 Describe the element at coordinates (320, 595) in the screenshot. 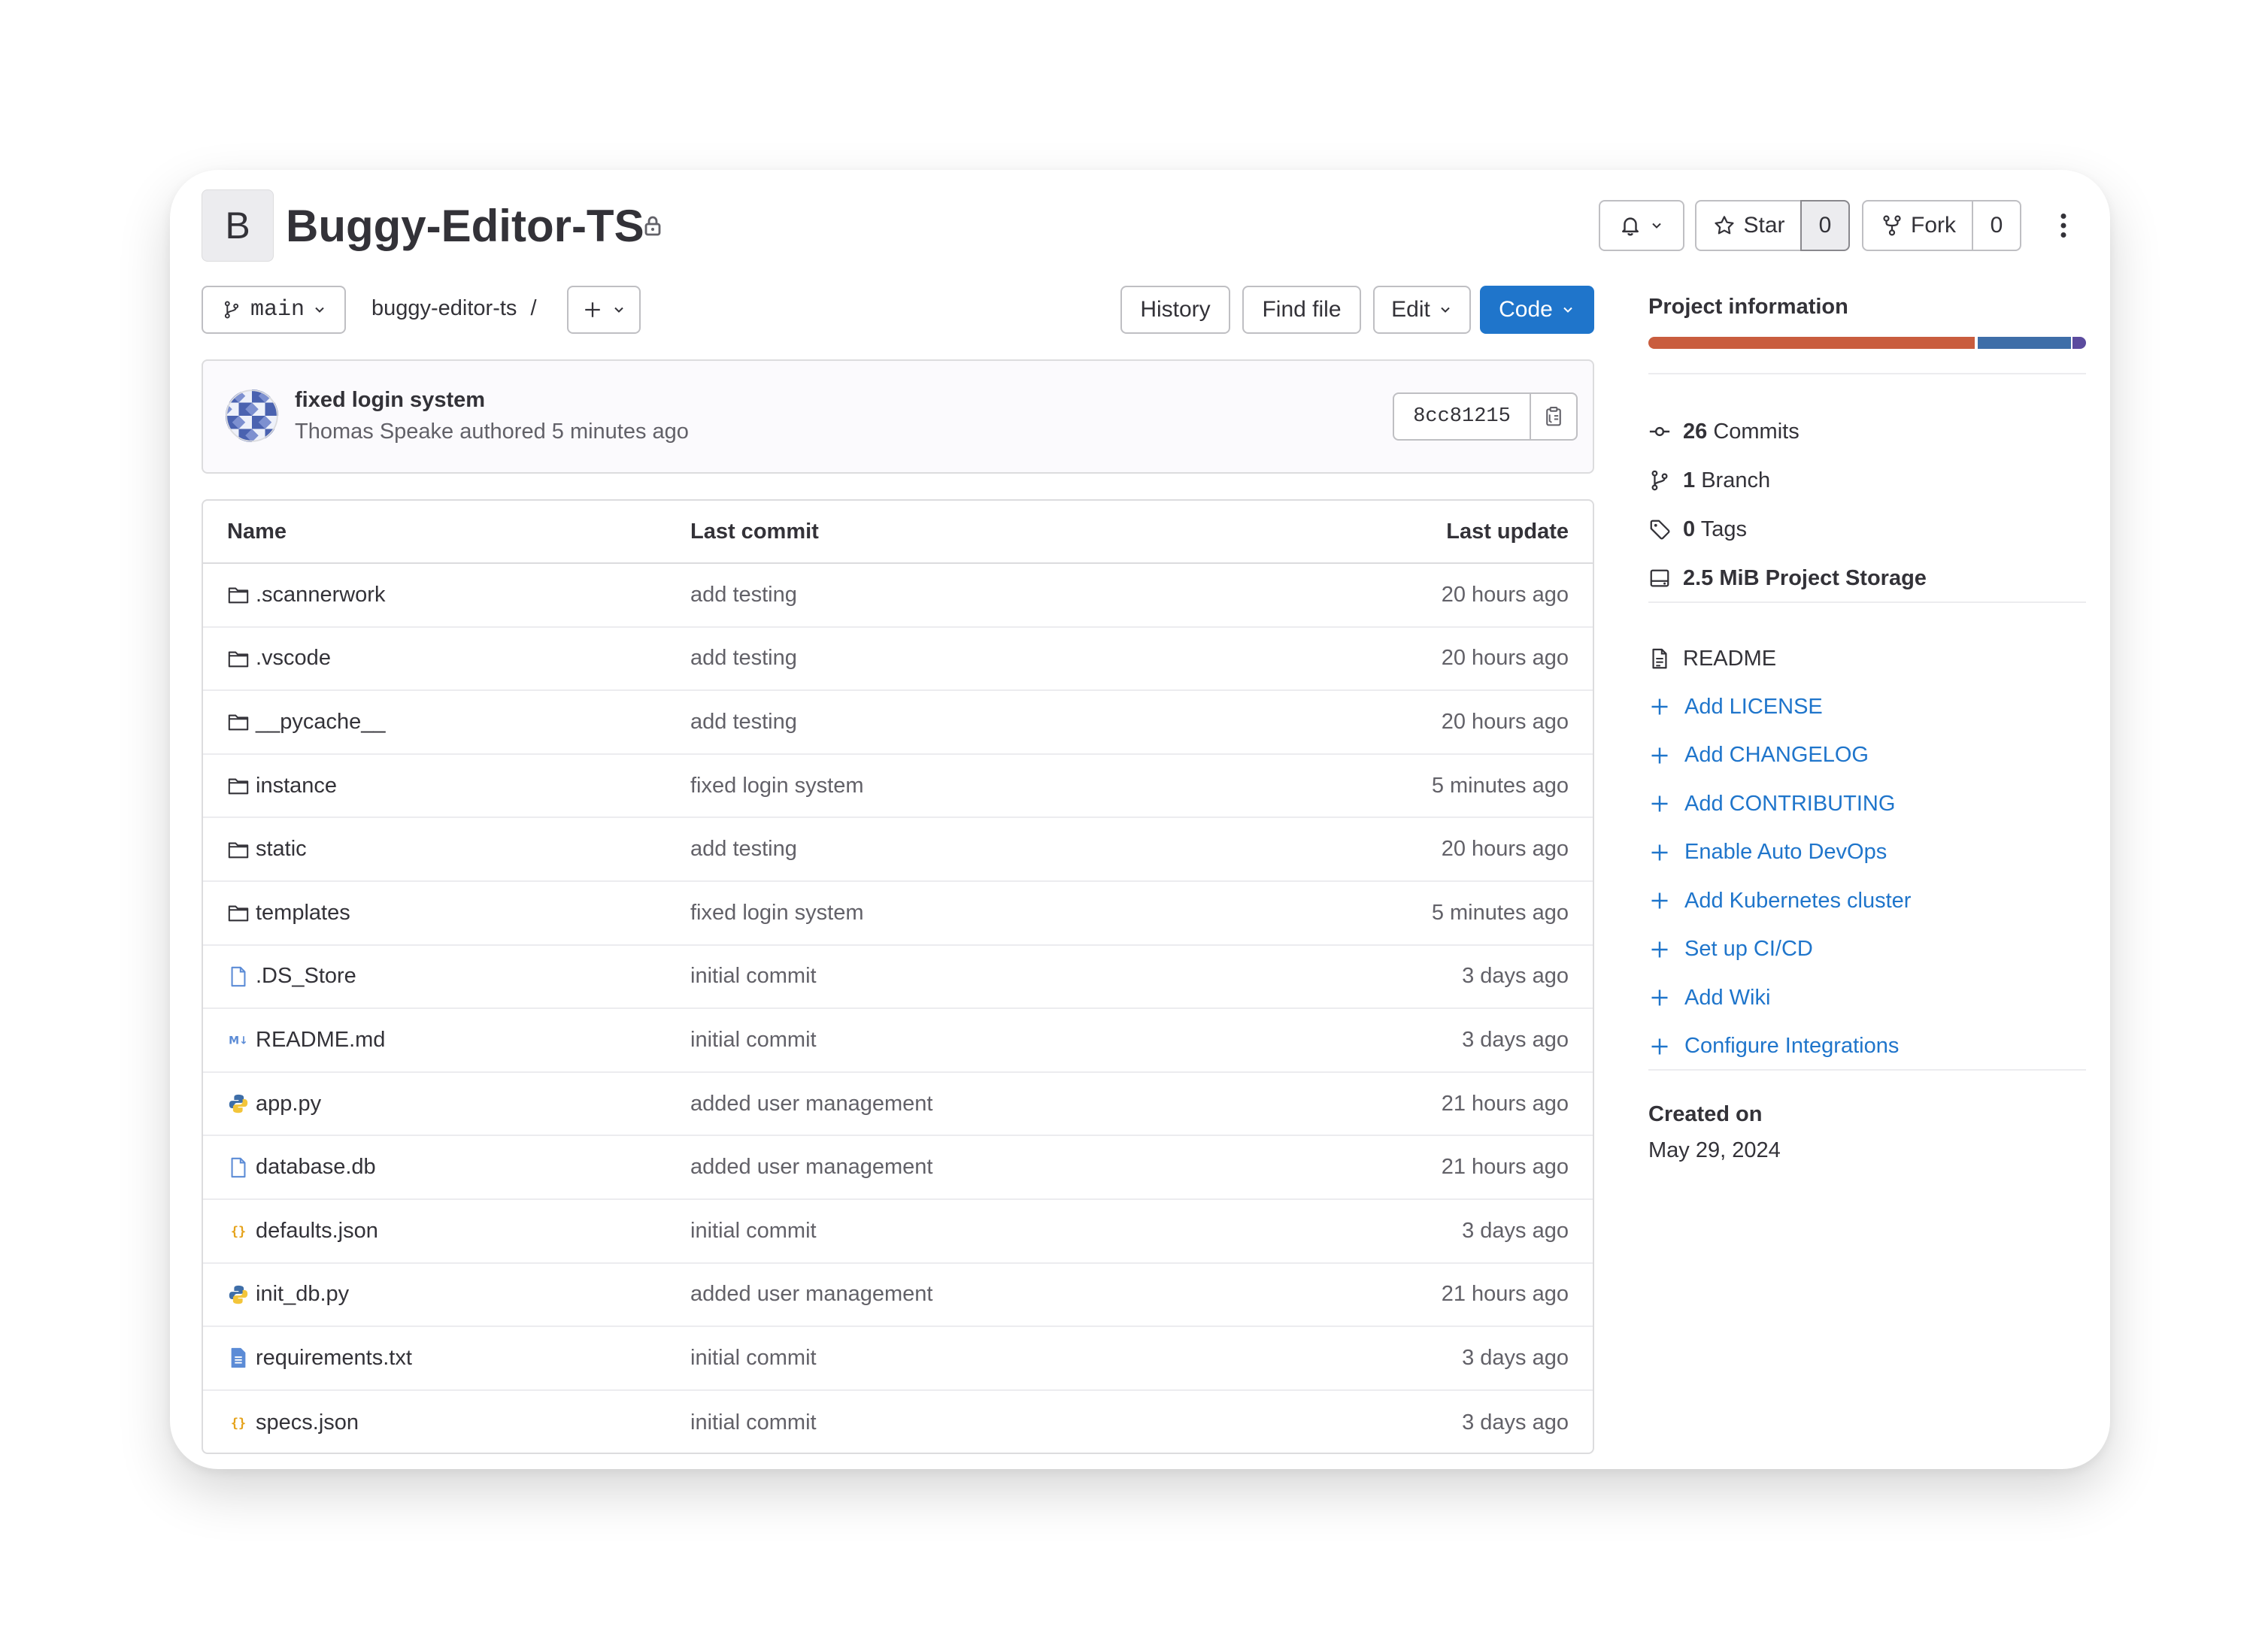

I see `file-name: .scannerwork` at that location.